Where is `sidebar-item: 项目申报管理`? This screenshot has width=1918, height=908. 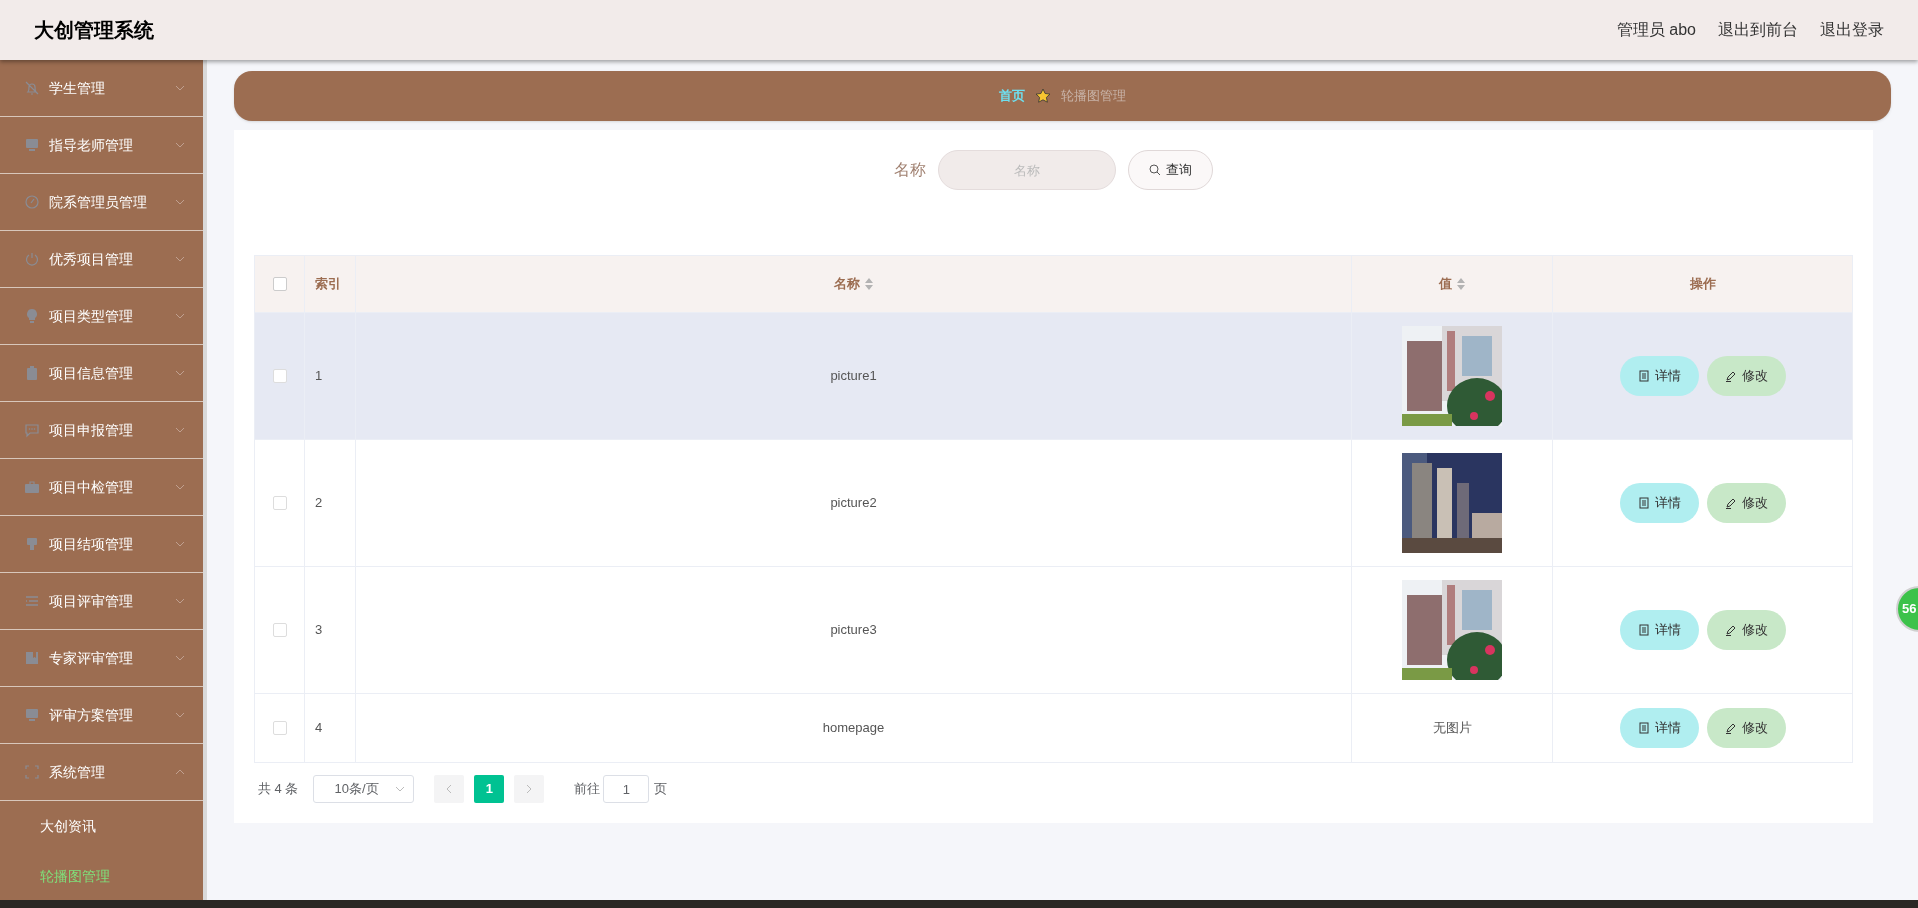 sidebar-item: 项目申报管理 is located at coordinates (101, 430).